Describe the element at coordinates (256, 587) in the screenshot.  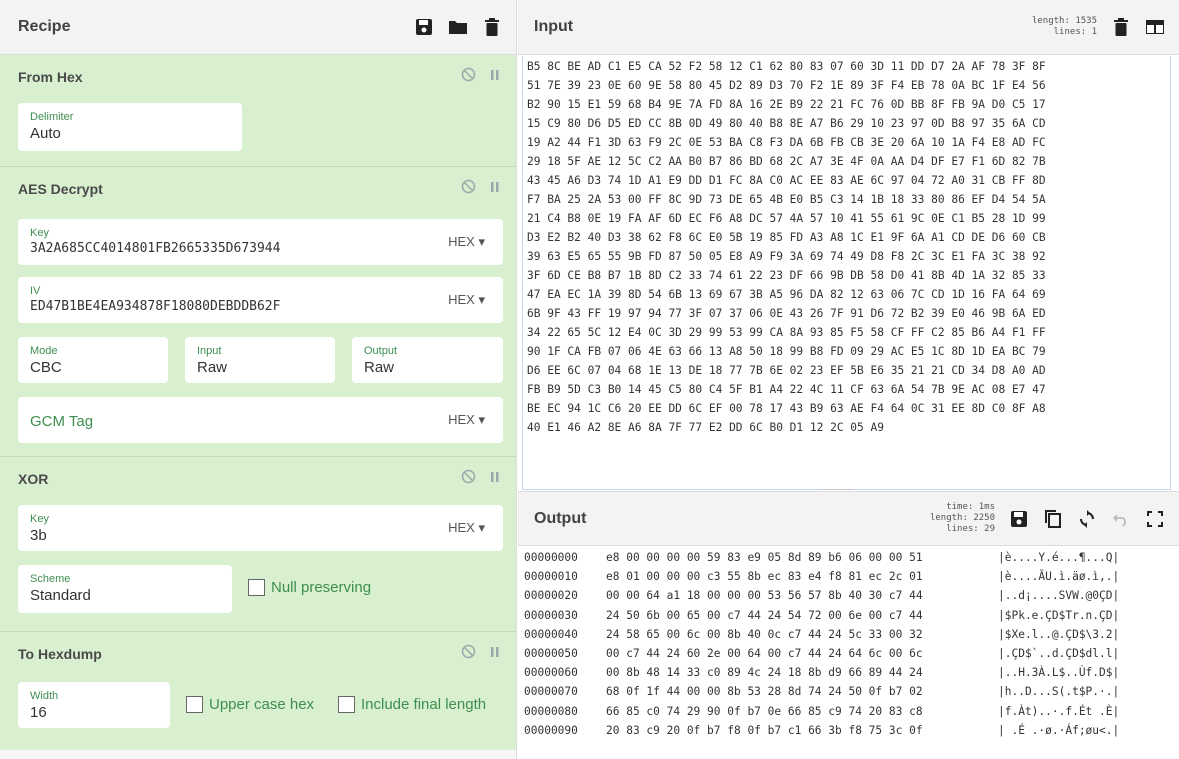
I see `null-preserving-checkbox` at that location.